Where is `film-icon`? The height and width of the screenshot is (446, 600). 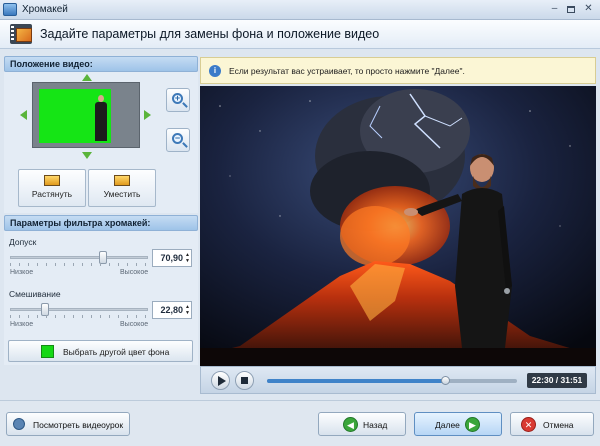
film-icon is located at coordinates (21, 34).